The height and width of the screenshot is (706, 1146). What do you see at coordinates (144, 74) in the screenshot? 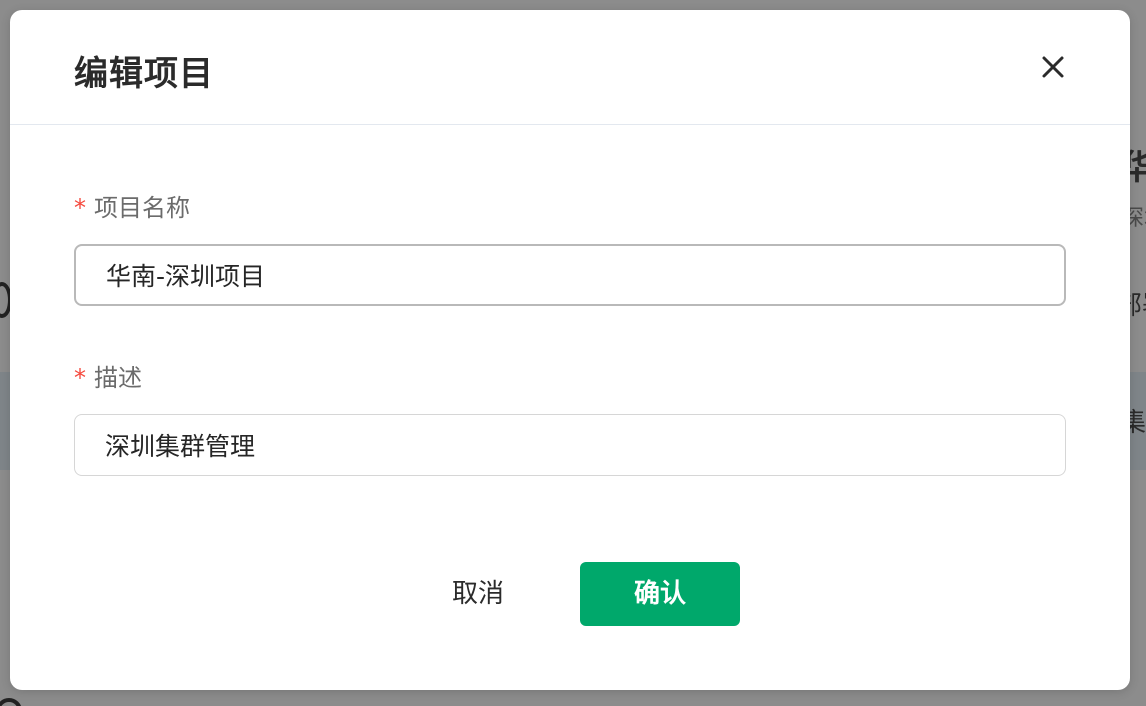
I see `dialog-title: 编辑项目` at bounding box center [144, 74].